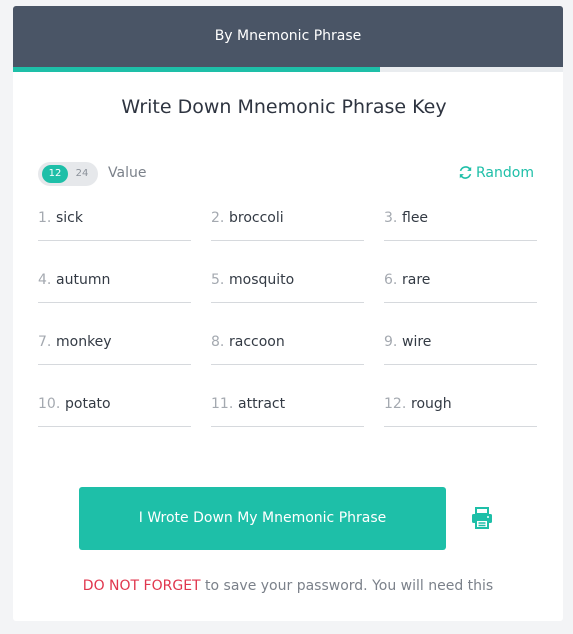 The image size is (573, 634). I want to click on word-text: attract, so click(262, 404).